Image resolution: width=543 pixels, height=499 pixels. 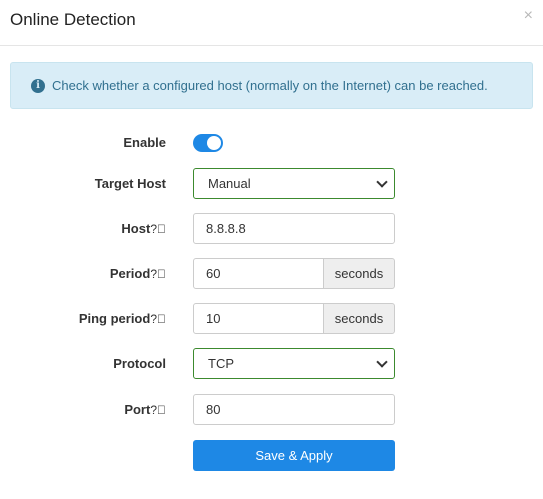 I want to click on port-row: Port?⃝ 80, so click(x=271, y=410).